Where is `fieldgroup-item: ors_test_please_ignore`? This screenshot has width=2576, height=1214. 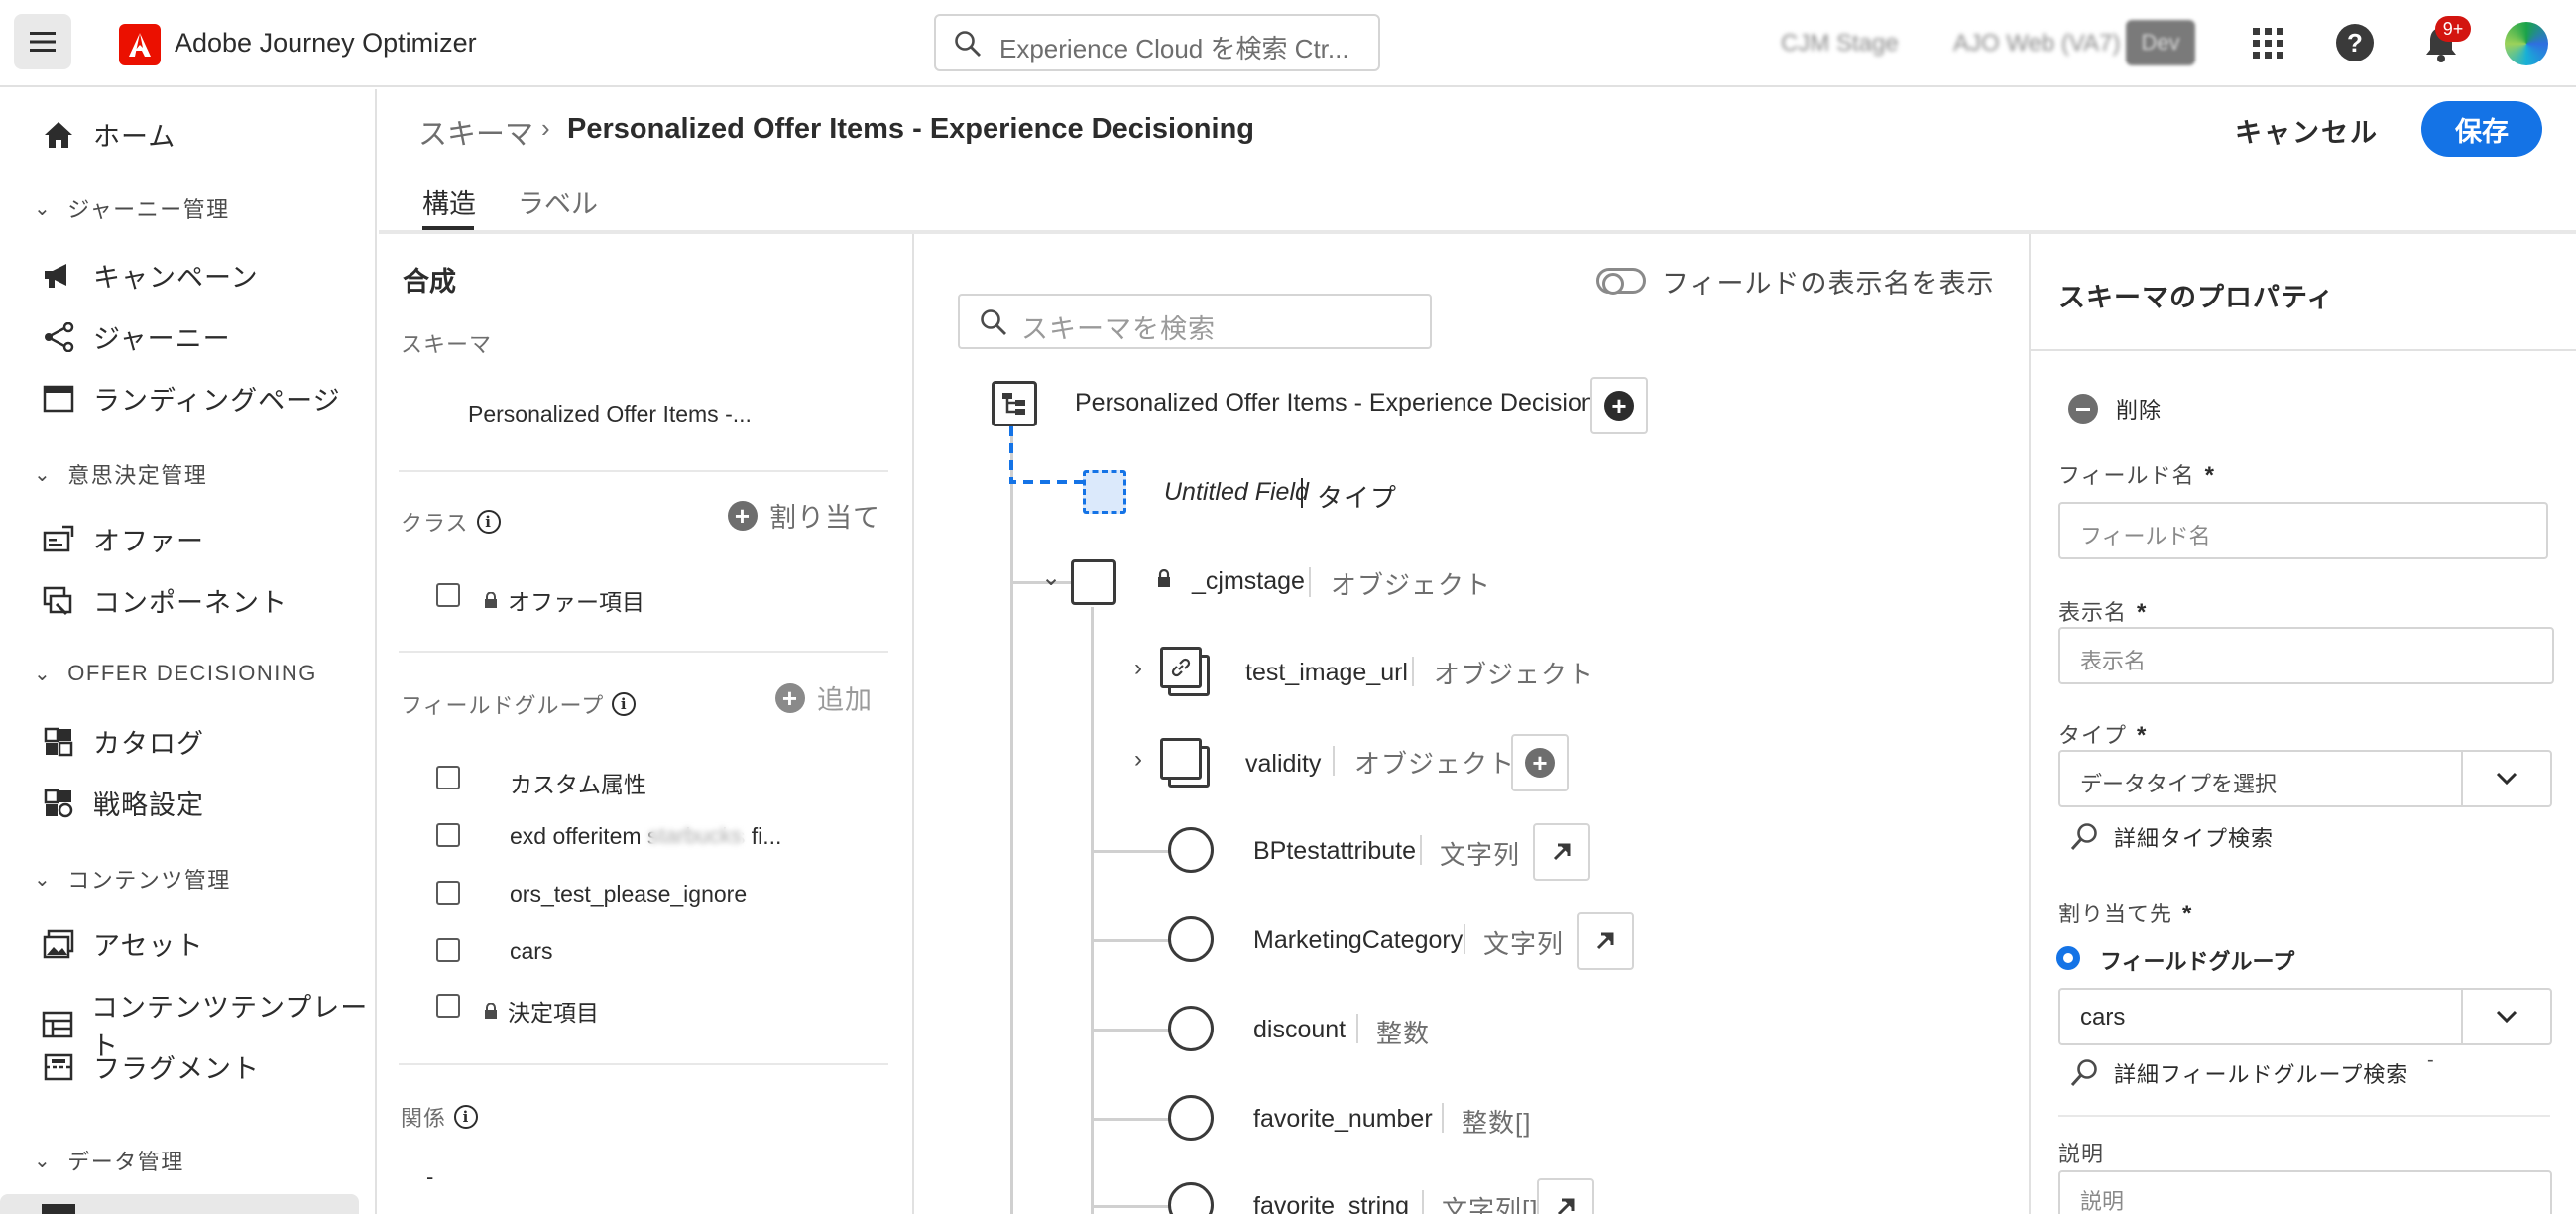
fieldgroup-item: ors_test_please_ignore is located at coordinates (628, 895).